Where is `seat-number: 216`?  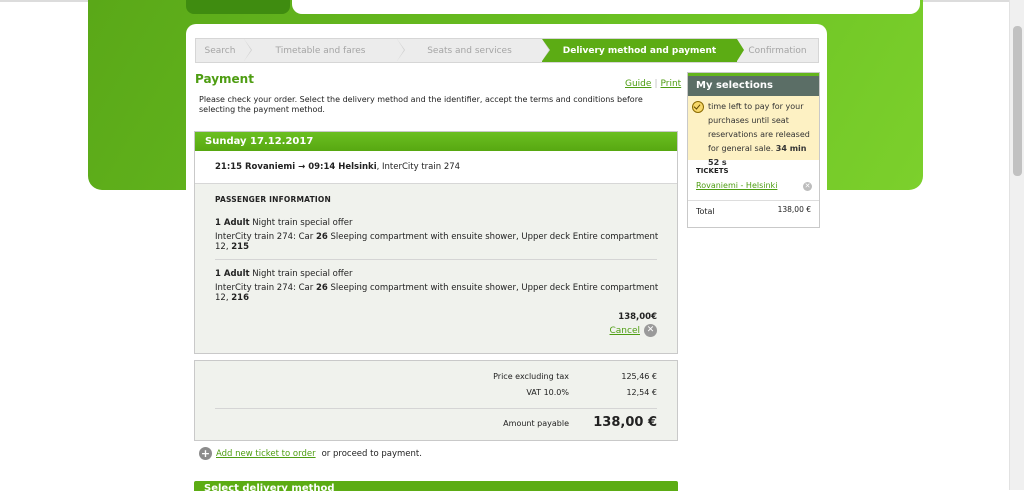
seat-number: 216 is located at coordinates (240, 298).